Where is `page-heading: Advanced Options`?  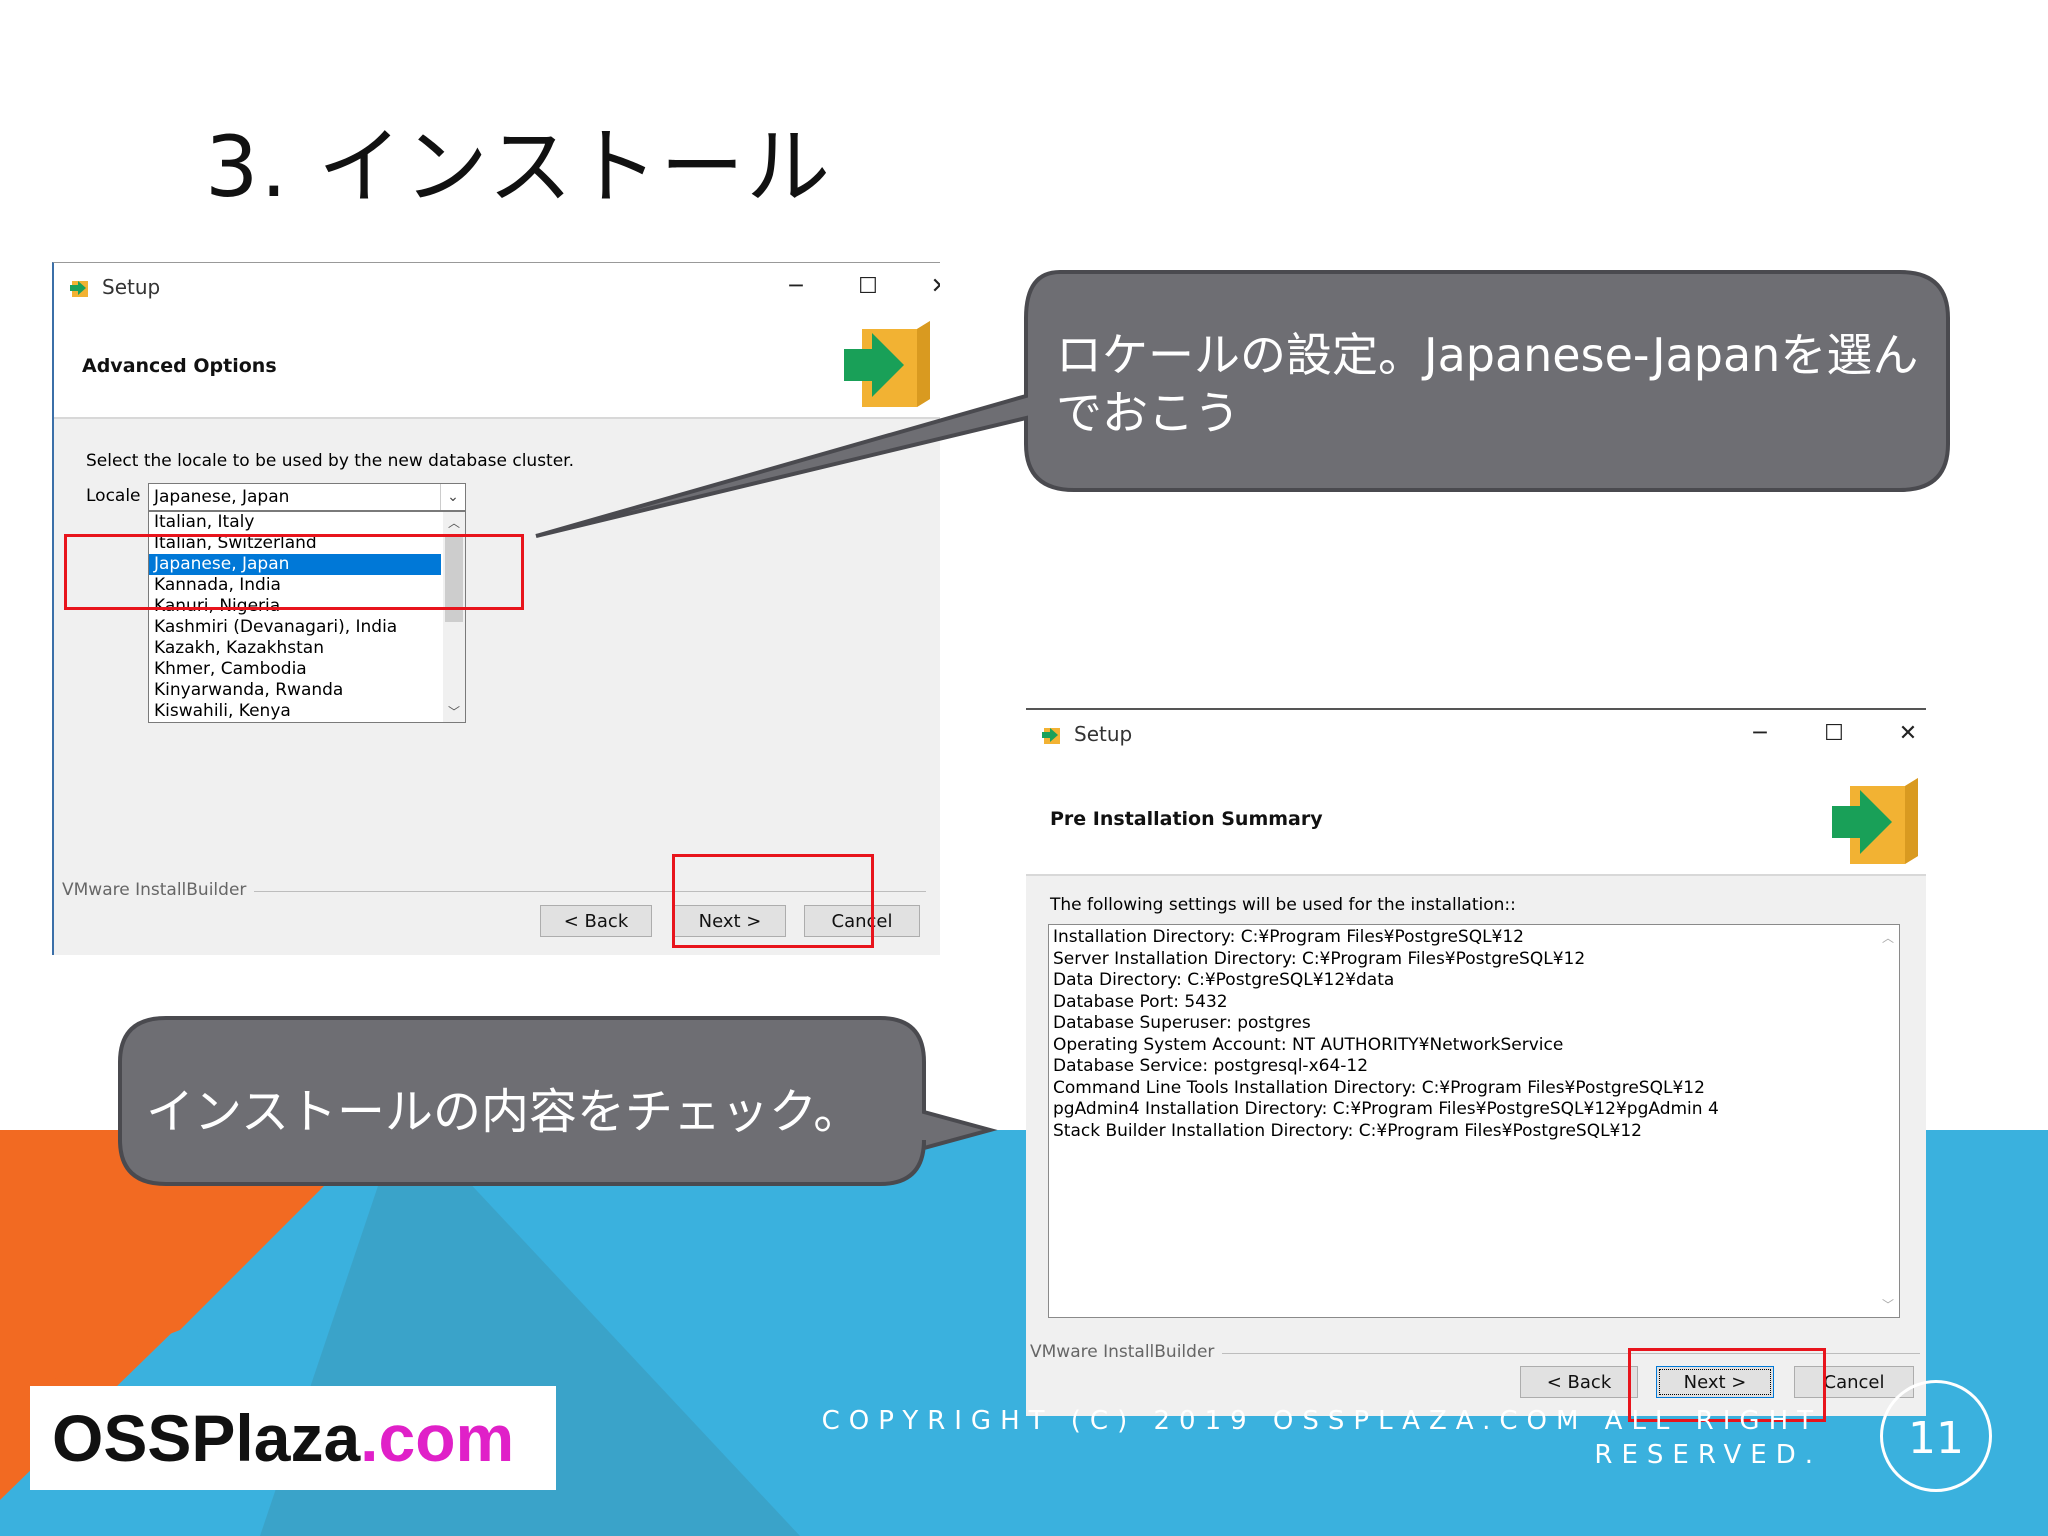
page-heading: Advanced Options is located at coordinates (179, 366).